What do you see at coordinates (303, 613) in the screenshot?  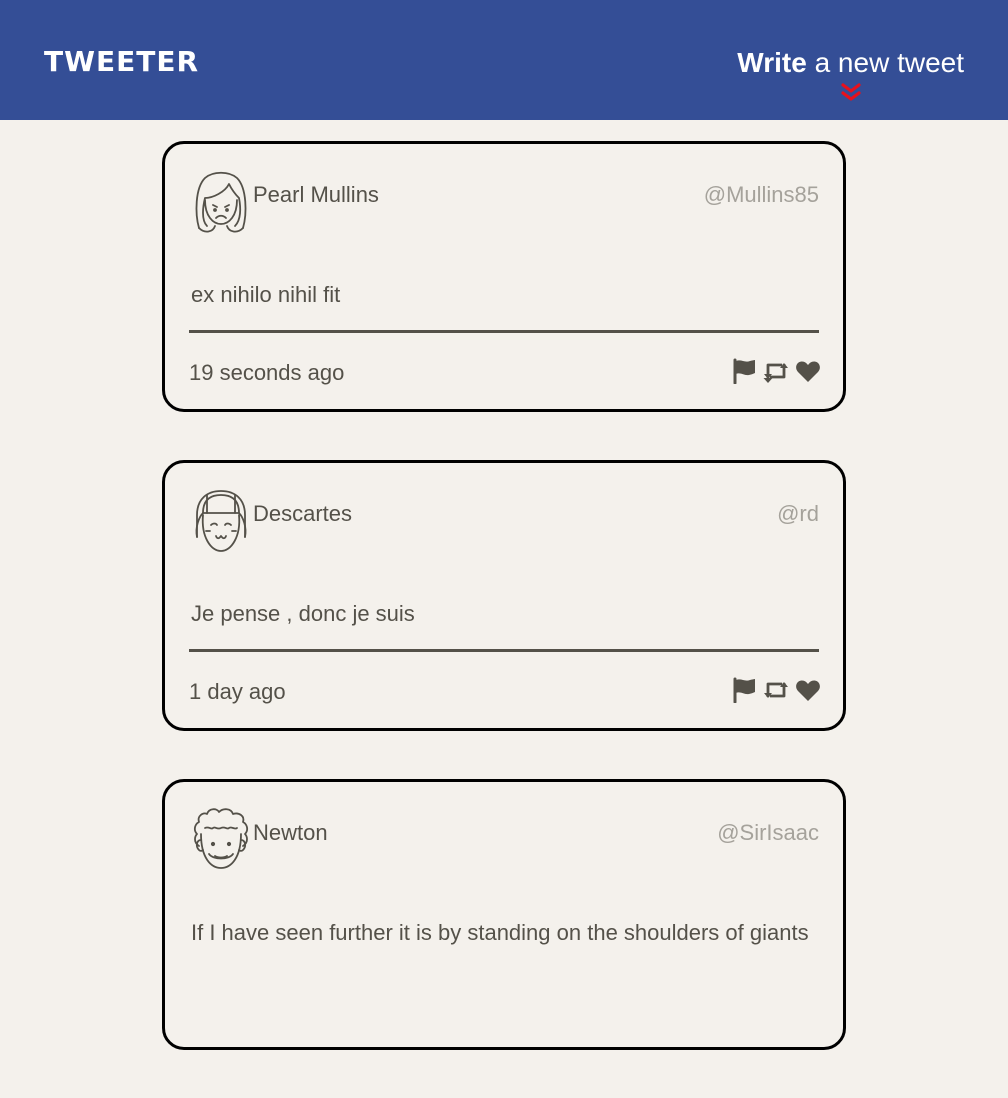 I see `tweet-content: Je pense , donc je suis` at bounding box center [303, 613].